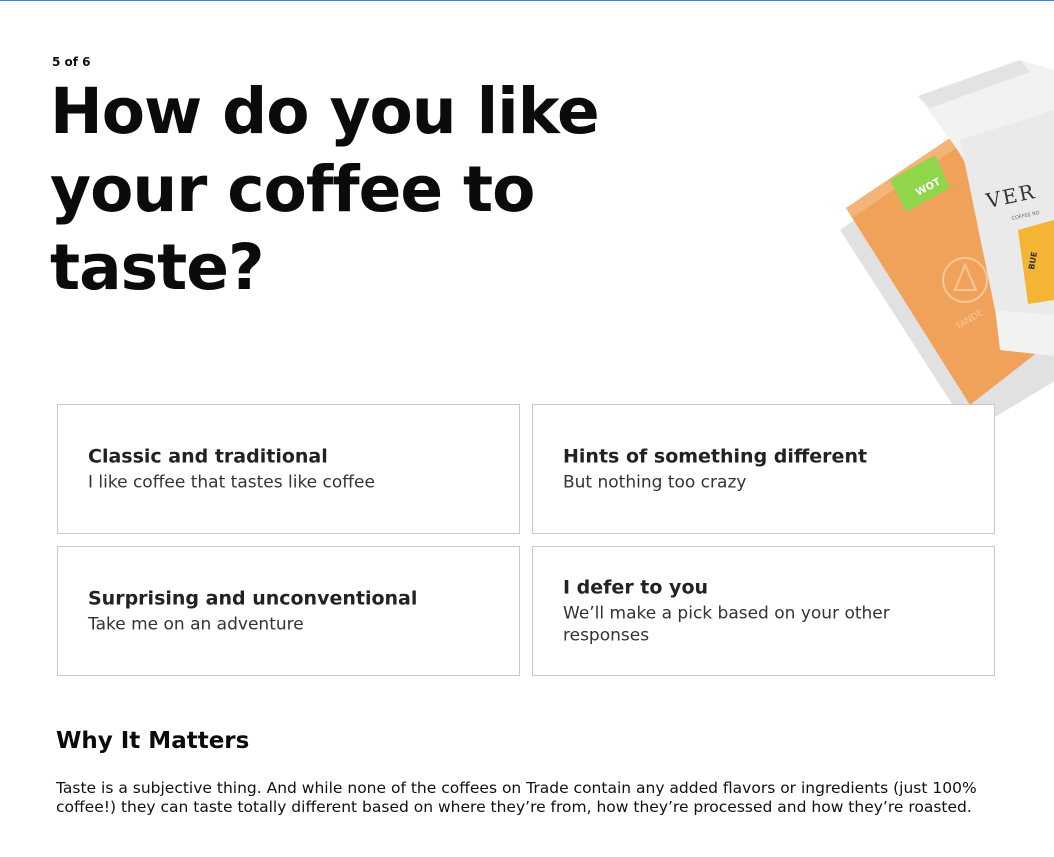 The image size is (1054, 857). What do you see at coordinates (715, 456) in the screenshot?
I see `option-title: Hints of something different` at bounding box center [715, 456].